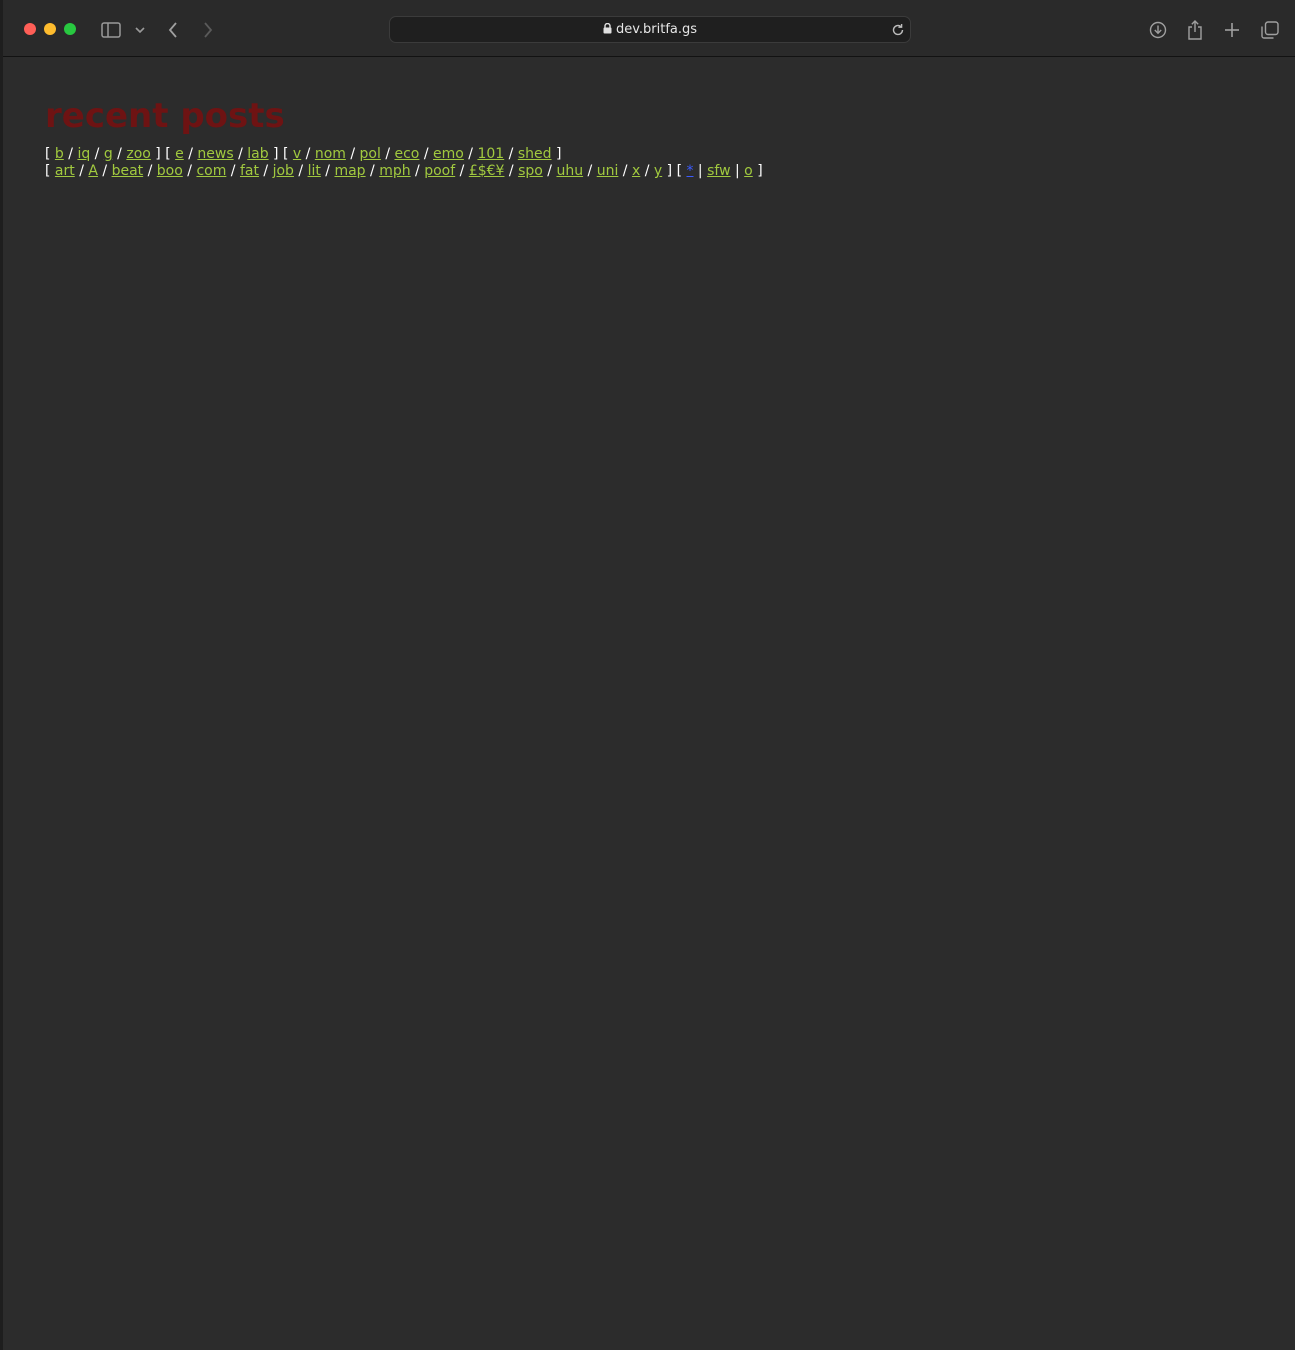 This screenshot has width=1295, height=1350. Describe the element at coordinates (297, 154) in the screenshot. I see `board-link: v` at that location.